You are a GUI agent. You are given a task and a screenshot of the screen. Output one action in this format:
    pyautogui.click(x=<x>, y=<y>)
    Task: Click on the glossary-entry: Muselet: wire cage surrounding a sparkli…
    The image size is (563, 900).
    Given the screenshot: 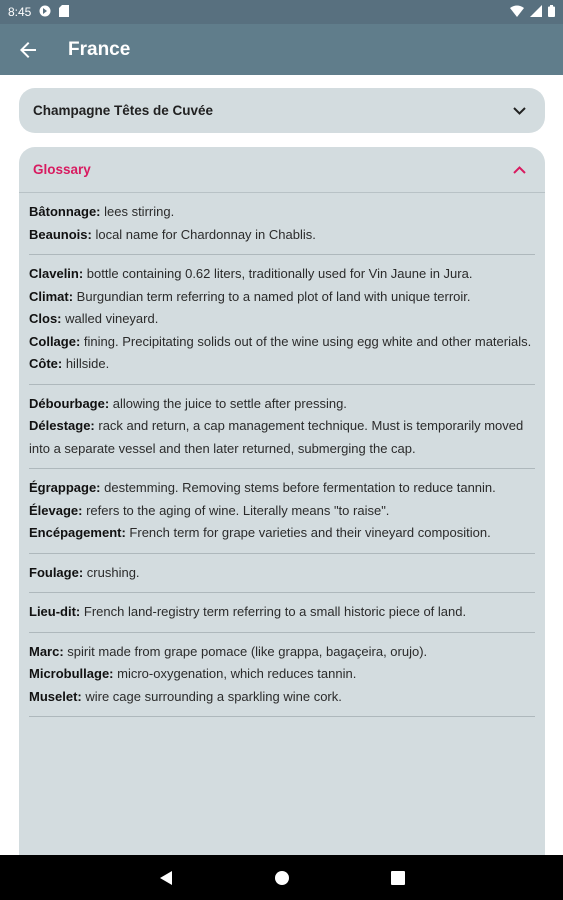 What is the action you would take?
    pyautogui.click(x=282, y=697)
    